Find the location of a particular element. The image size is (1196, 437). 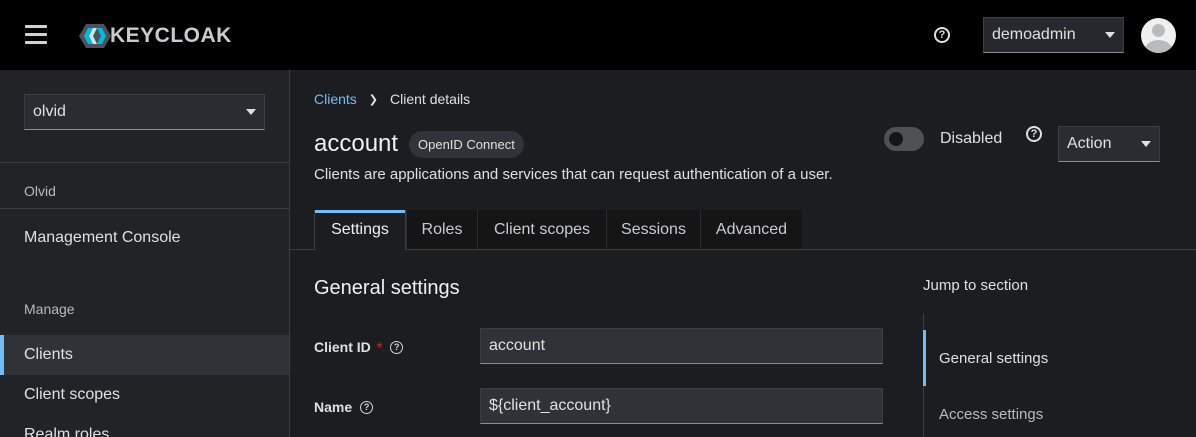

menu-icon is located at coordinates (36, 35).